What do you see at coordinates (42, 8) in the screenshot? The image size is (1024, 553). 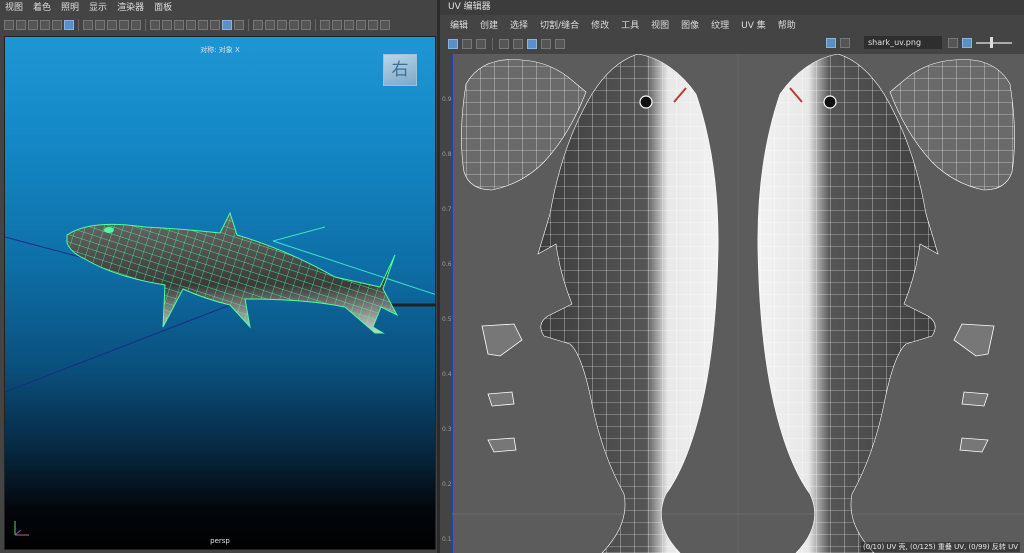 I see `menu-shading: 着色` at bounding box center [42, 8].